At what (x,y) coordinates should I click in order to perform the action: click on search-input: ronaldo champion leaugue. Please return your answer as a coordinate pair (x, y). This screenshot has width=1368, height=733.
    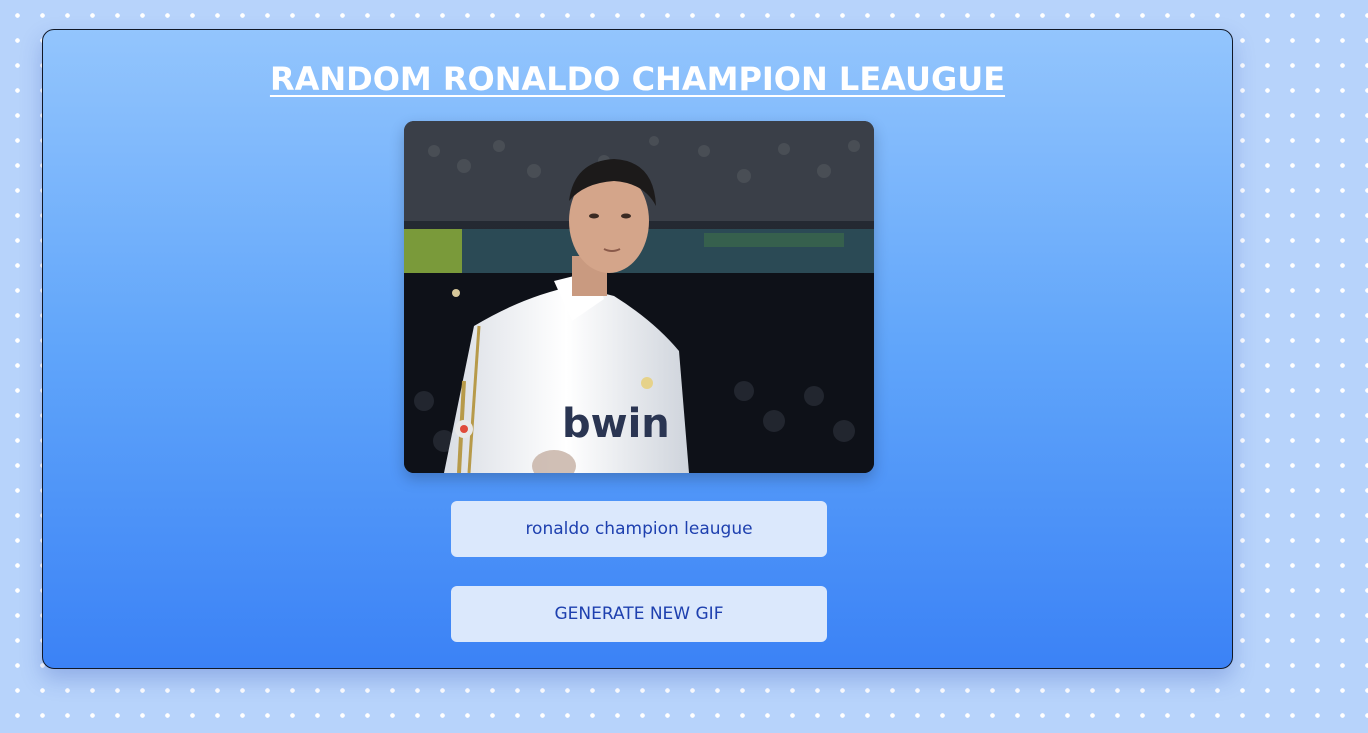
    Looking at the image, I should click on (639, 529).